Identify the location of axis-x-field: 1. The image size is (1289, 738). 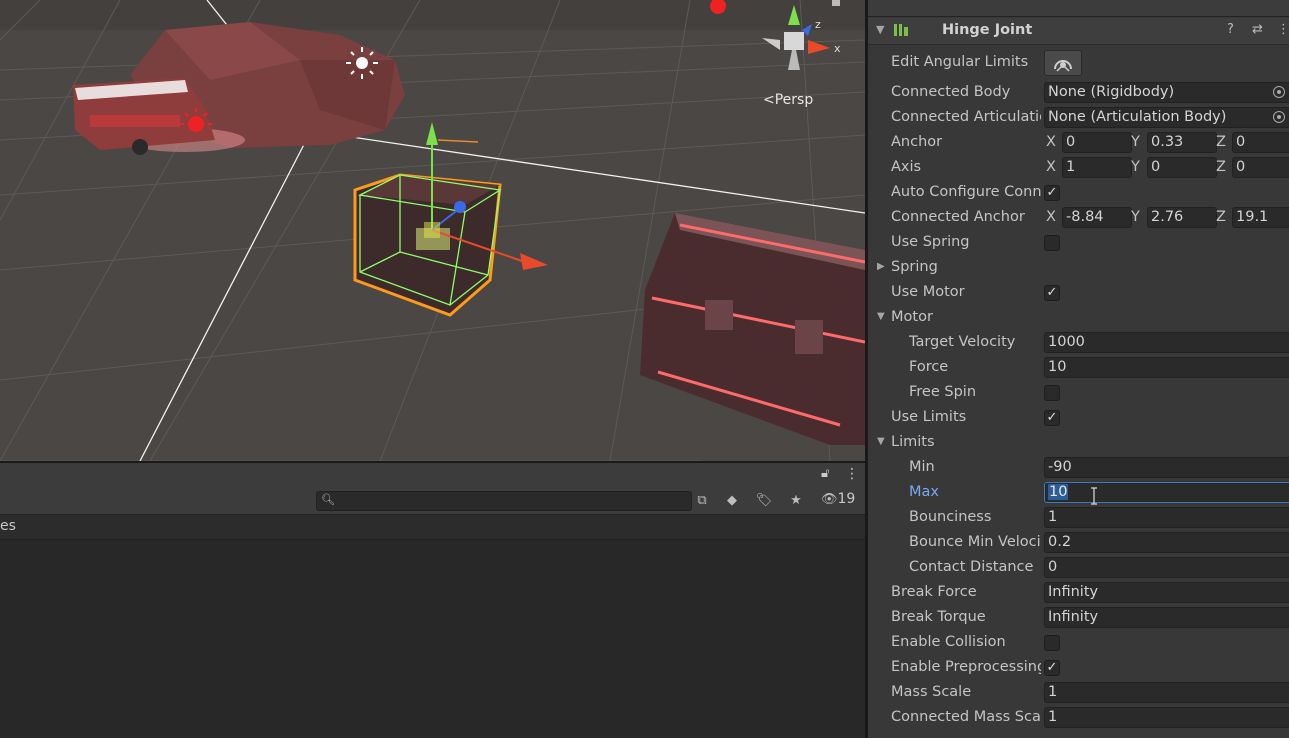
(1097, 167).